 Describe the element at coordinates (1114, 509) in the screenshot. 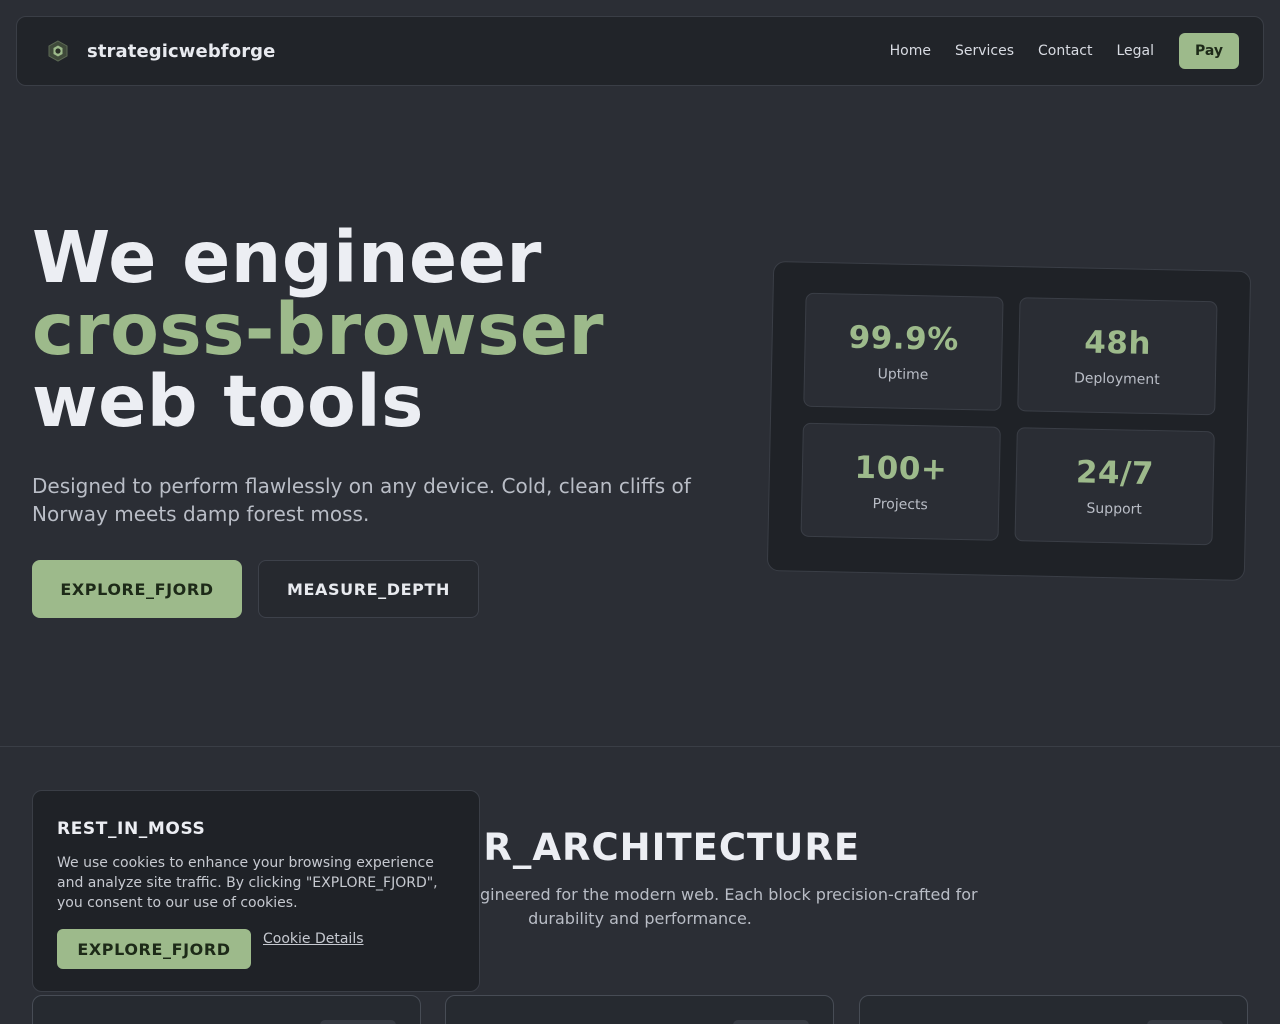

I see `stat-label: Support` at that location.